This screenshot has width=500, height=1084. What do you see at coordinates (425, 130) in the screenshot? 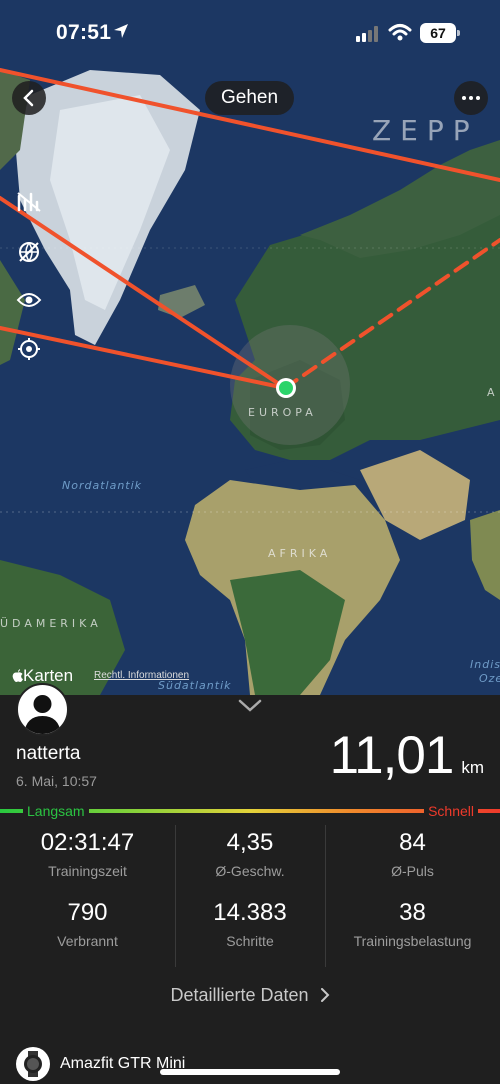
I see `zepp-logo: ZEPP` at bounding box center [425, 130].